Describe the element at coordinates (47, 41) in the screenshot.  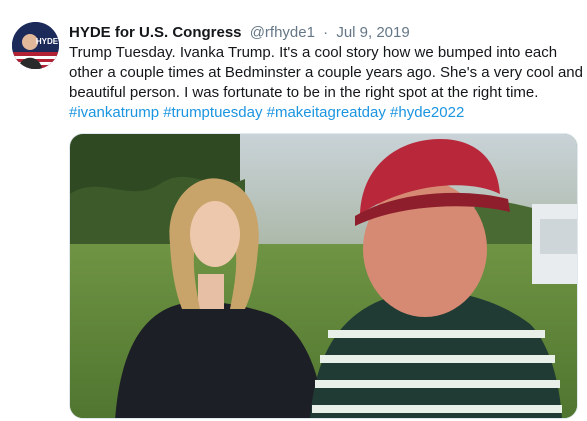
I see `avatar-text: HYDE` at that location.